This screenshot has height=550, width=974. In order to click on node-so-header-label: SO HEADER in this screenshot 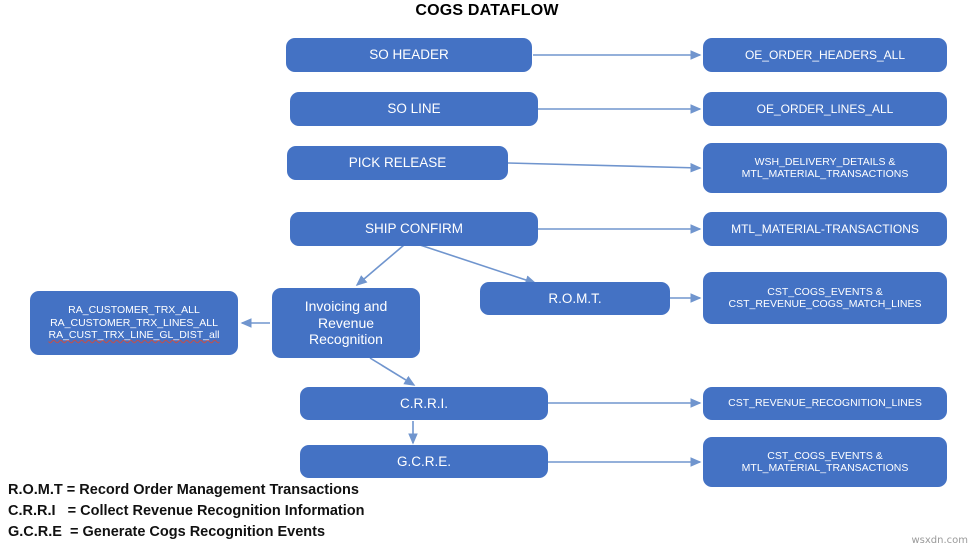, I will do `click(409, 55)`.